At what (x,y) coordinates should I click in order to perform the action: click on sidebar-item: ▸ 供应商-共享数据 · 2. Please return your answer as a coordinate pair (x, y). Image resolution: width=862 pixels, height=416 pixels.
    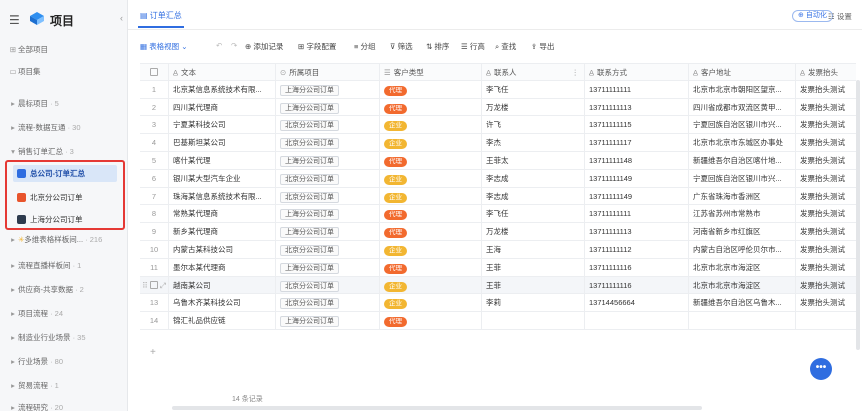
    Looking at the image, I should click on (64, 290).